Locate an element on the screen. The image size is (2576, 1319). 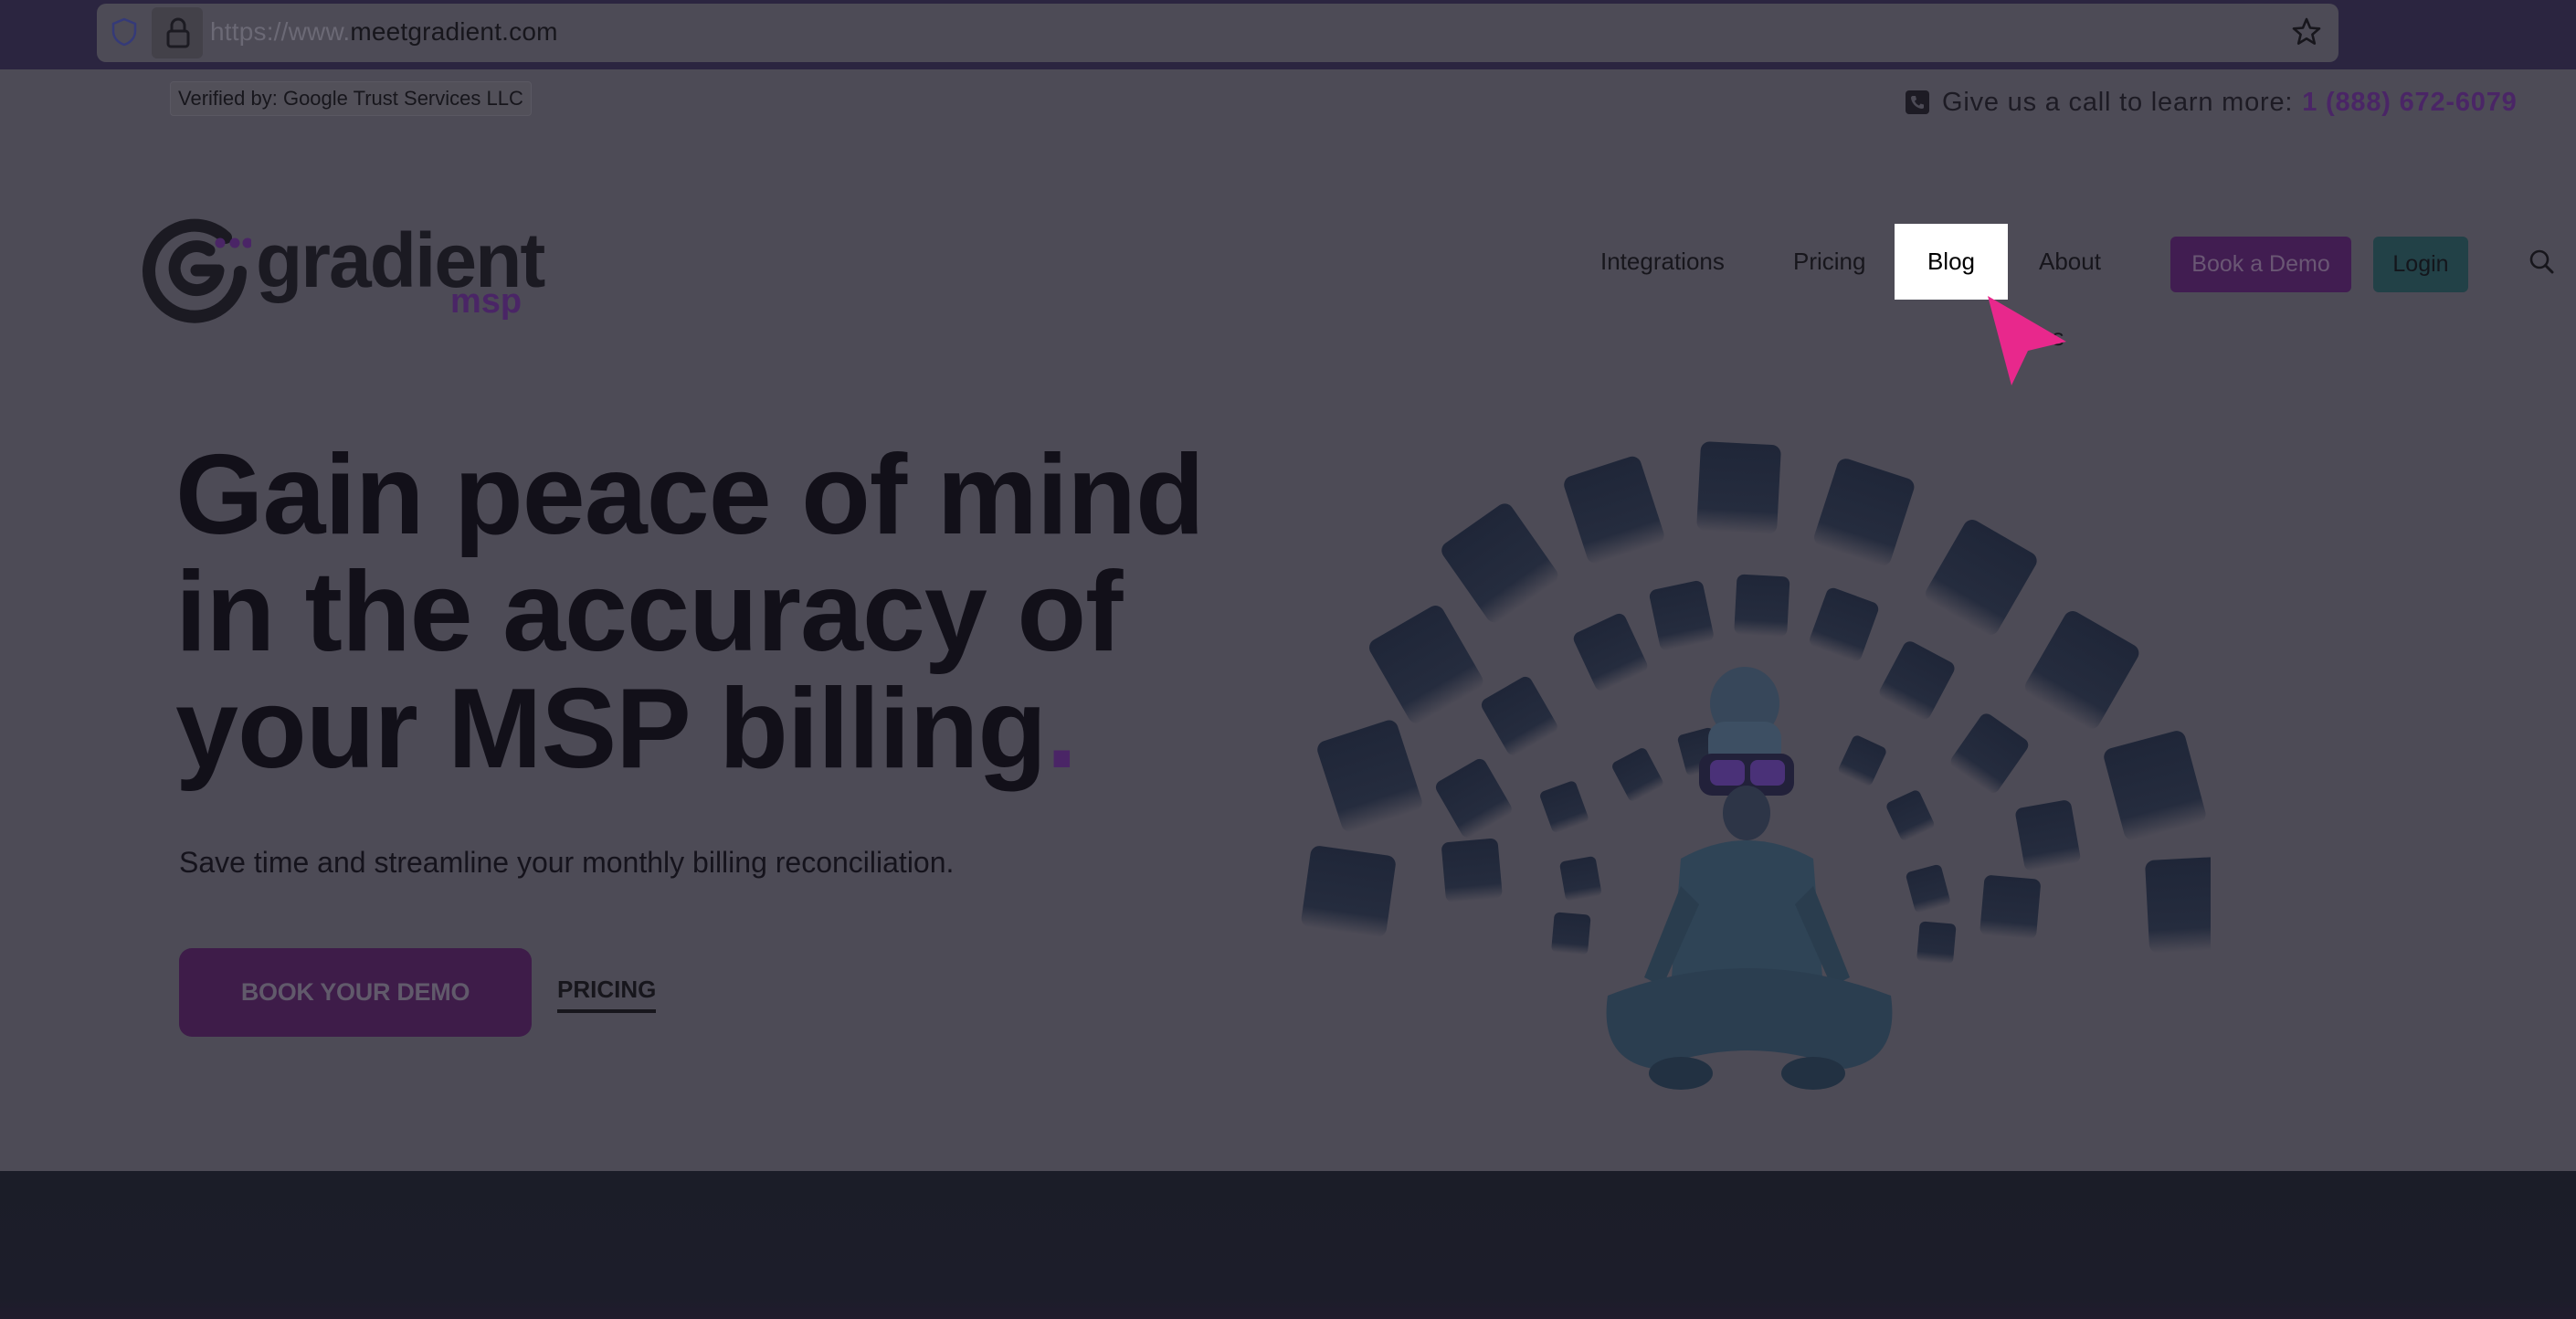
pricing-link: PRICING is located at coordinates (607, 994).